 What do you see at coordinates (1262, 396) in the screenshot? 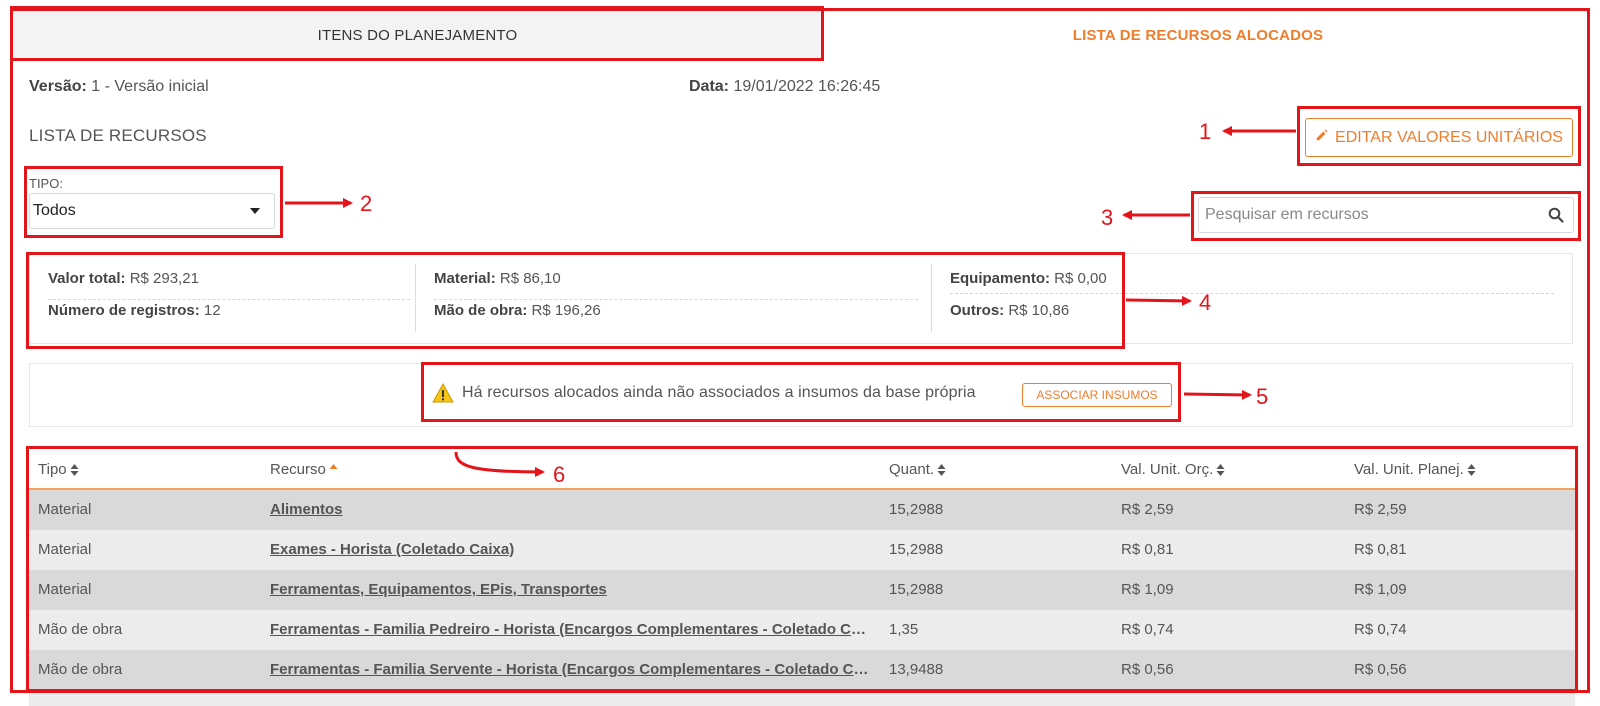
I see `annotation-number-5: 5` at bounding box center [1262, 396].